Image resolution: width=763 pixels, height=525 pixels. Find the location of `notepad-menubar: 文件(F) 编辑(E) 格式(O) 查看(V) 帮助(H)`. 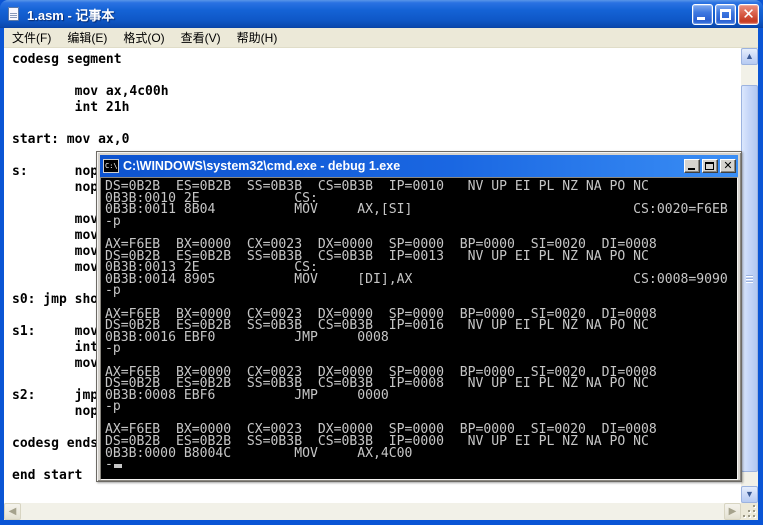

notepad-menubar: 文件(F) 编辑(E) 格式(O) 查看(V) 帮助(H) is located at coordinates (381, 38).